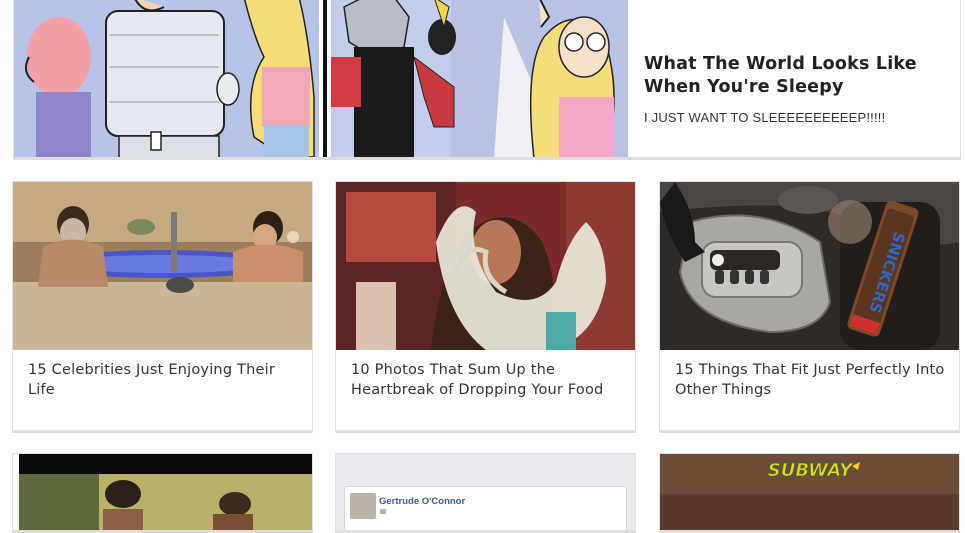 The height and width of the screenshot is (533, 965). I want to click on story-card-row3-right: SUBWAY, so click(809, 493).